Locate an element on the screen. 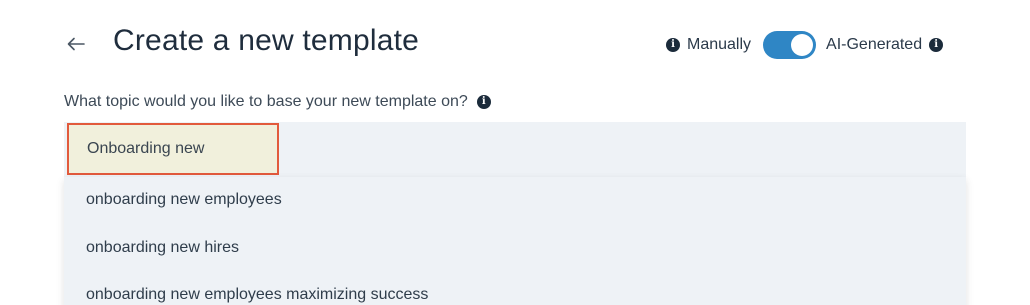 This screenshot has width=1030, height=305. manual-mode-label: Manually is located at coordinates (719, 45).